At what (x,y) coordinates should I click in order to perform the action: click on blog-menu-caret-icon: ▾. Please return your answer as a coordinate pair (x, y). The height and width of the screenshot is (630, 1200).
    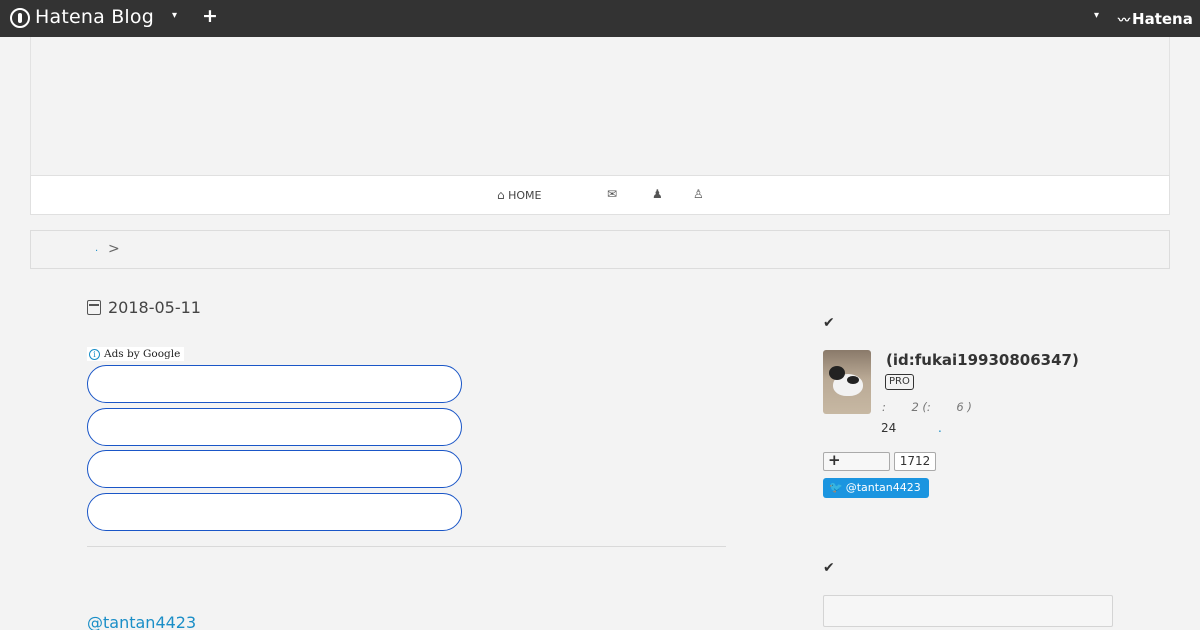
    Looking at the image, I should click on (174, 15).